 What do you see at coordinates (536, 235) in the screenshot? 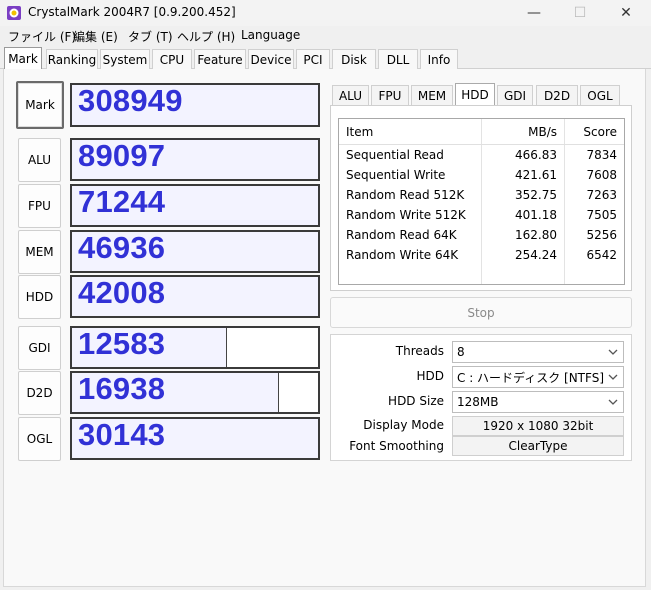
I see `table-row-mbs: 162.80` at bounding box center [536, 235].